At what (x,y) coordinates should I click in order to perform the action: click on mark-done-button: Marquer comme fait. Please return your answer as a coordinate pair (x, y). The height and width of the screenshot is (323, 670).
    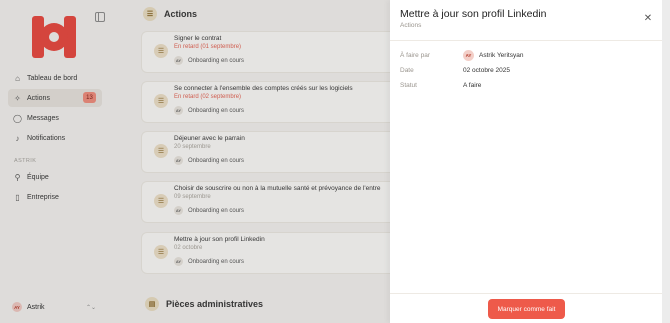
    Looking at the image, I should click on (526, 309).